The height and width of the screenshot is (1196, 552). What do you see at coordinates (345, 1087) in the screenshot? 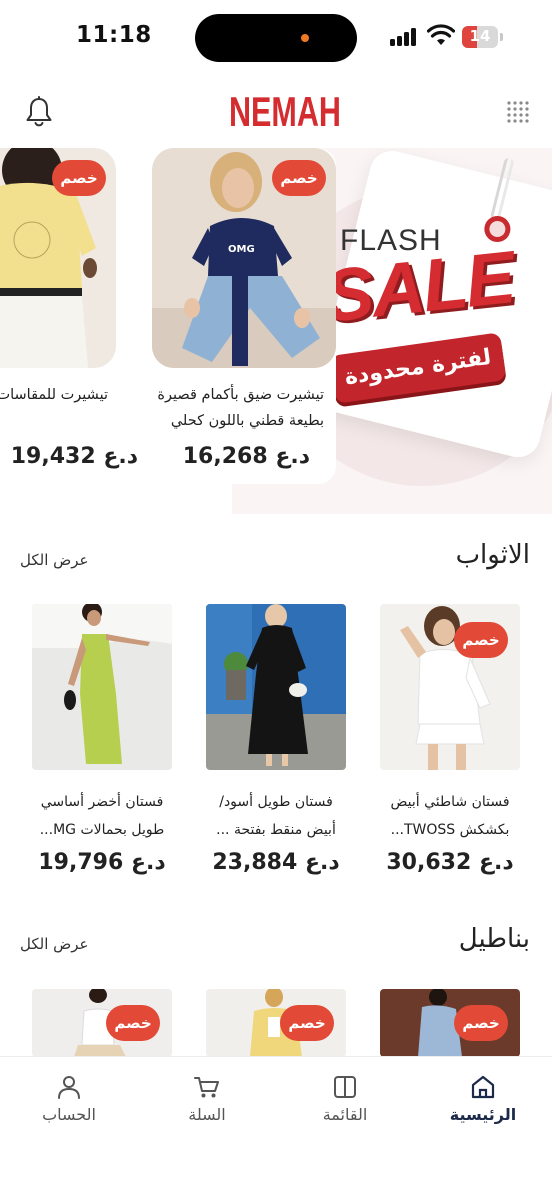
I see `menu-book-icon` at bounding box center [345, 1087].